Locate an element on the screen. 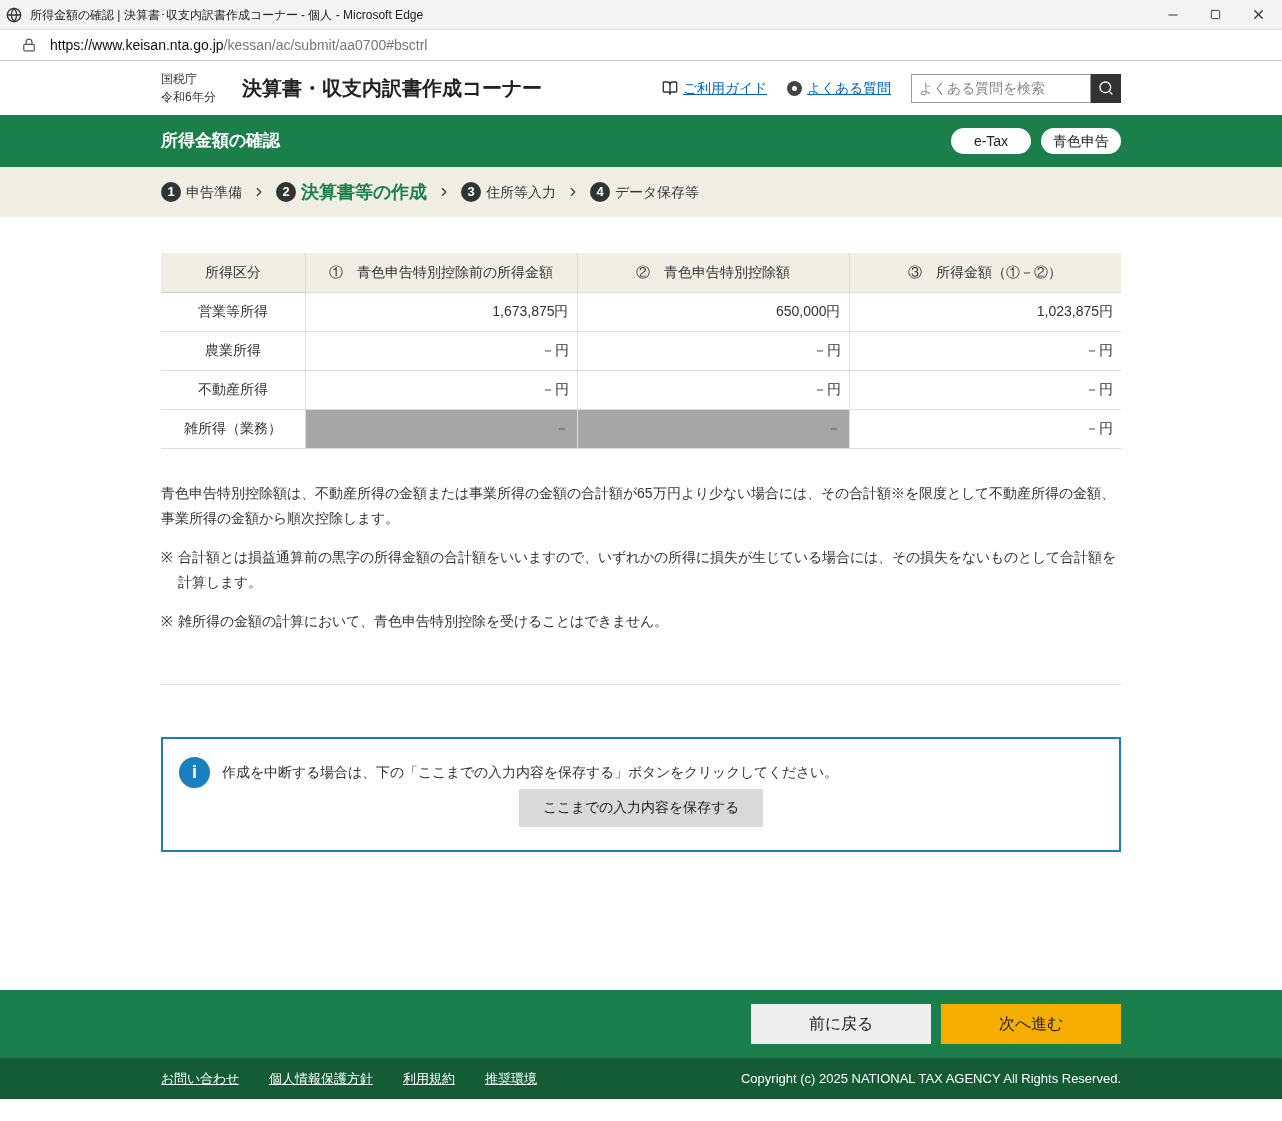  mode-badge: 青色申告 is located at coordinates (1081, 141).